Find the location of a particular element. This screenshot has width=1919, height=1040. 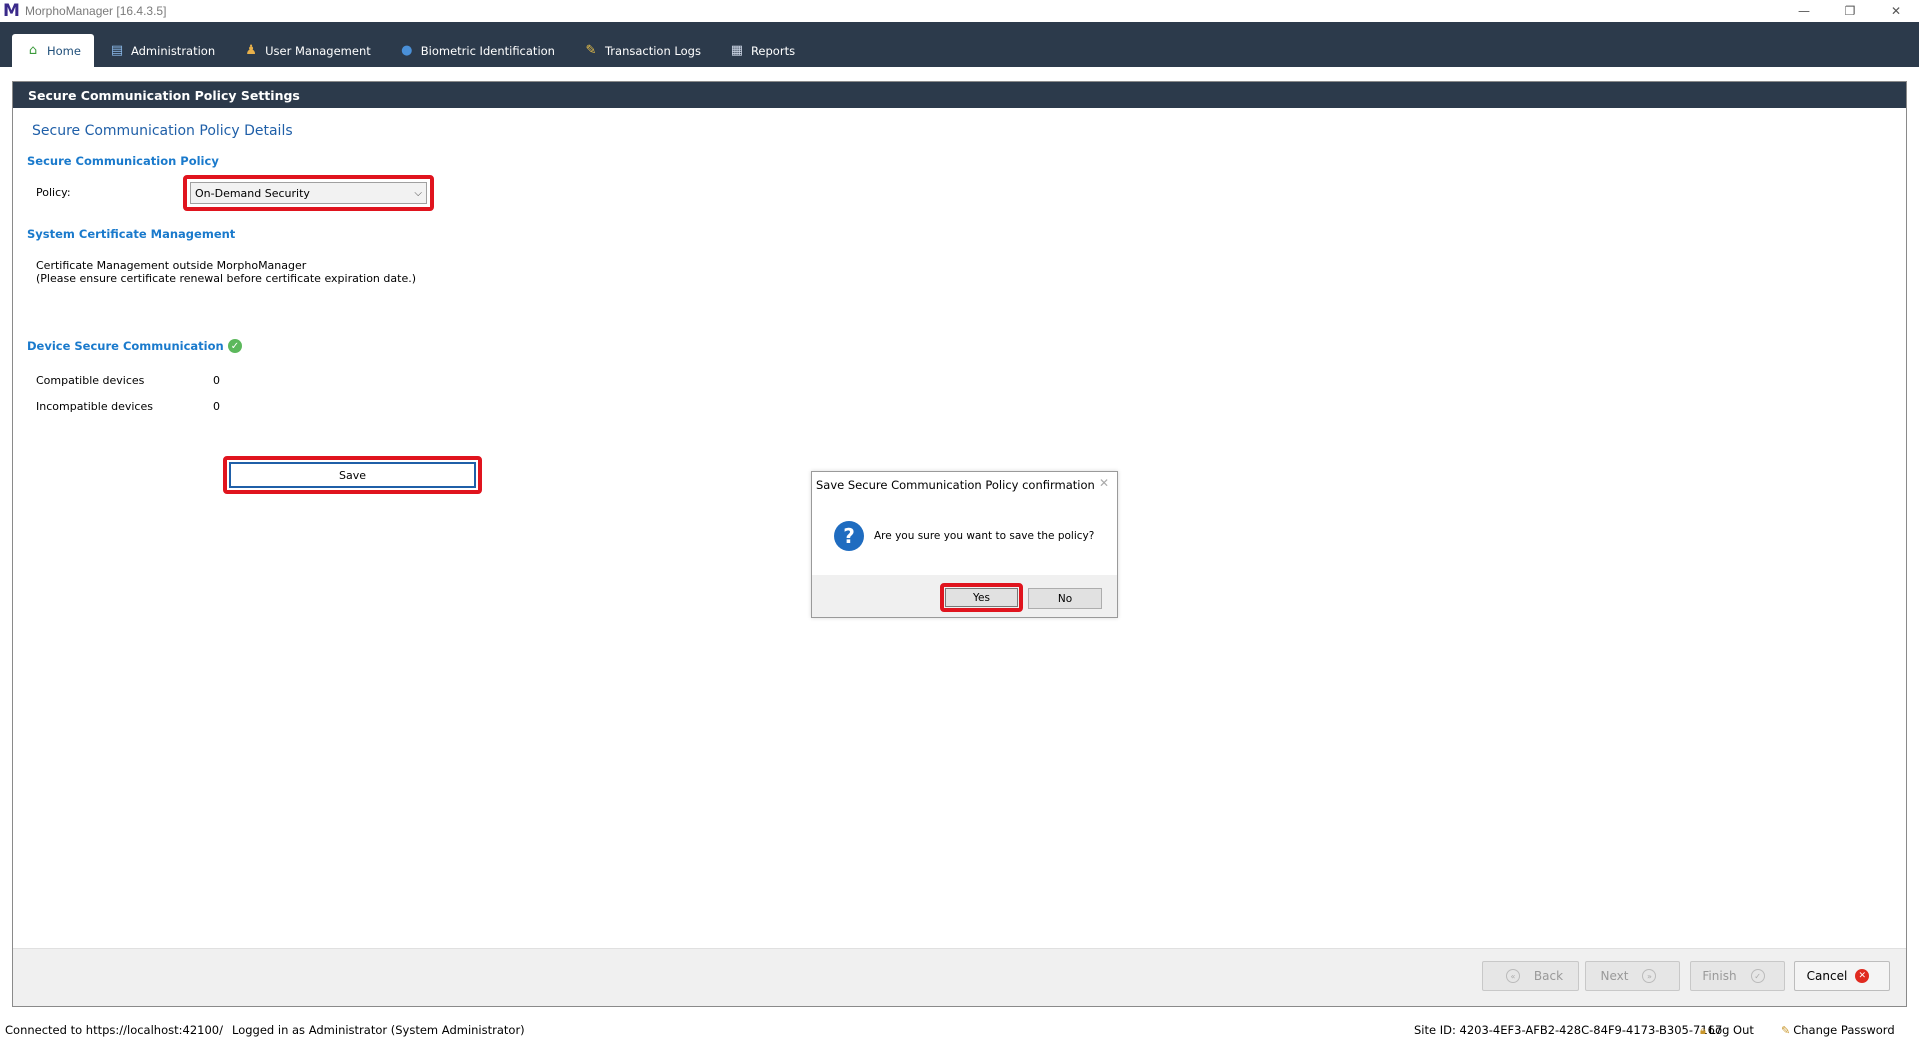

question-icon: ? is located at coordinates (849, 536).